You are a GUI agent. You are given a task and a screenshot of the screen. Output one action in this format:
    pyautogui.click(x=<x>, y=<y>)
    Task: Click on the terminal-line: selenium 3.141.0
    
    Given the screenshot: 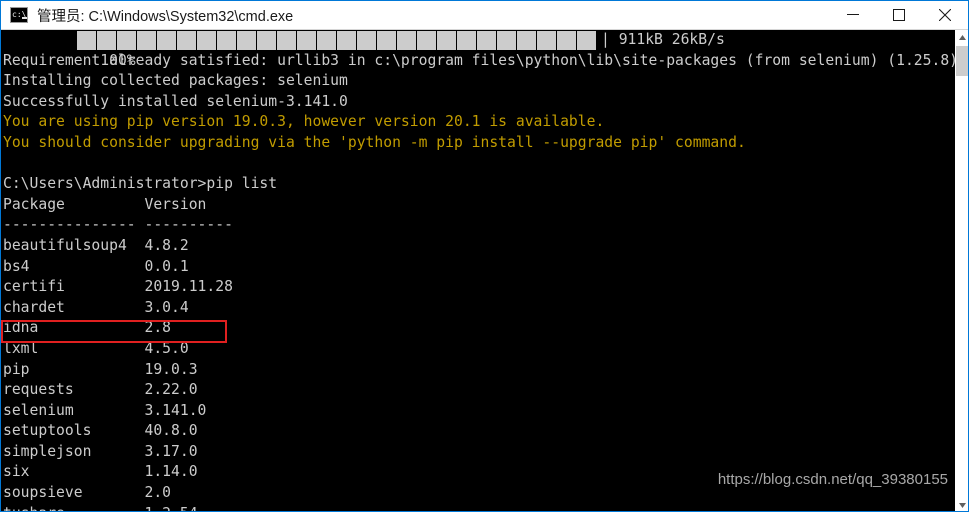 What is the action you would take?
    pyautogui.click(x=105, y=410)
    